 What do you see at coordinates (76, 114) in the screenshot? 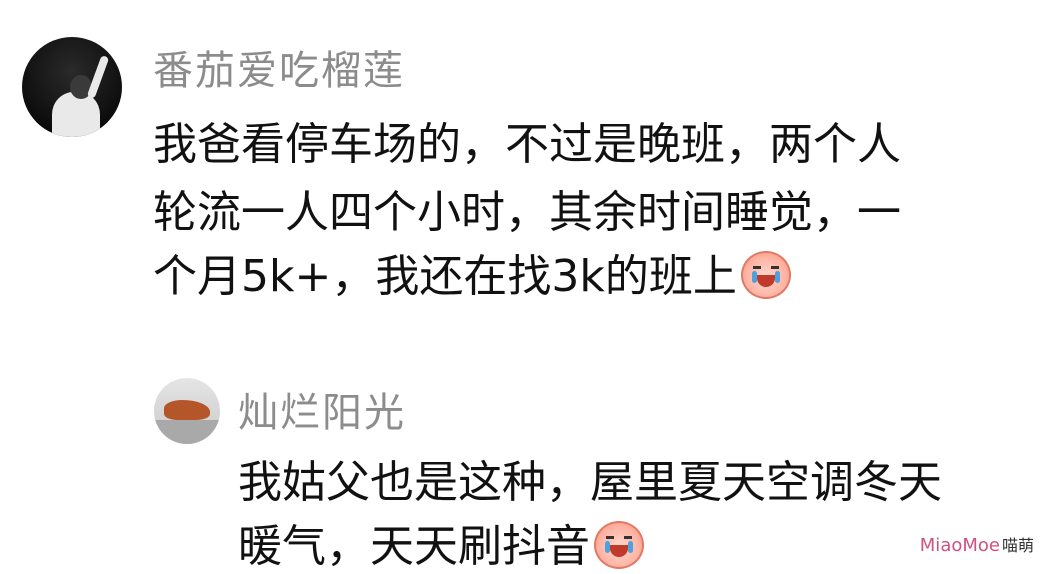
I see `avatar-figure` at bounding box center [76, 114].